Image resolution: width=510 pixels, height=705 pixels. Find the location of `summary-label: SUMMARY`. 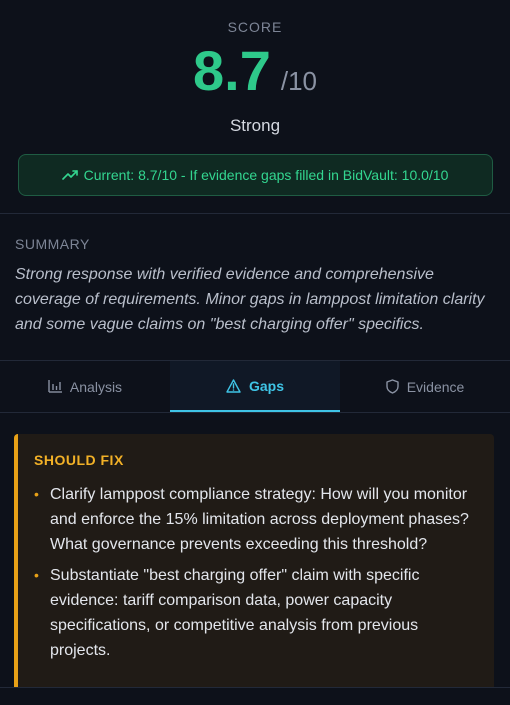

summary-label: SUMMARY is located at coordinates (52, 244).